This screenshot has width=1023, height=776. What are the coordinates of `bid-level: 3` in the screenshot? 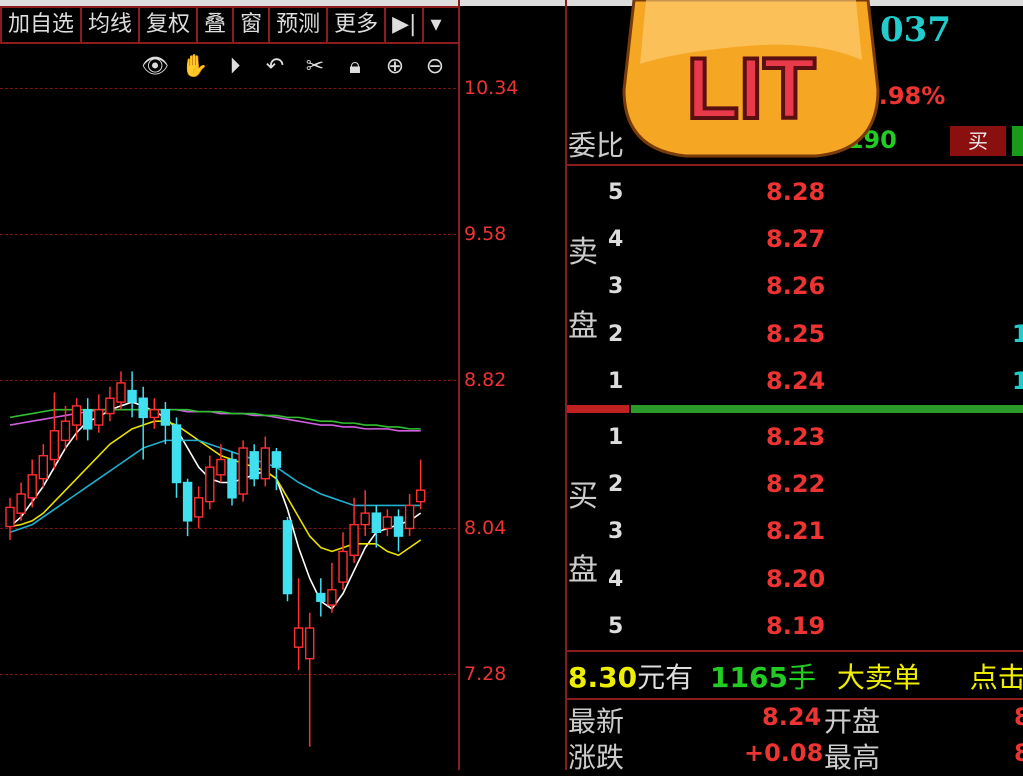 It's located at (616, 531).